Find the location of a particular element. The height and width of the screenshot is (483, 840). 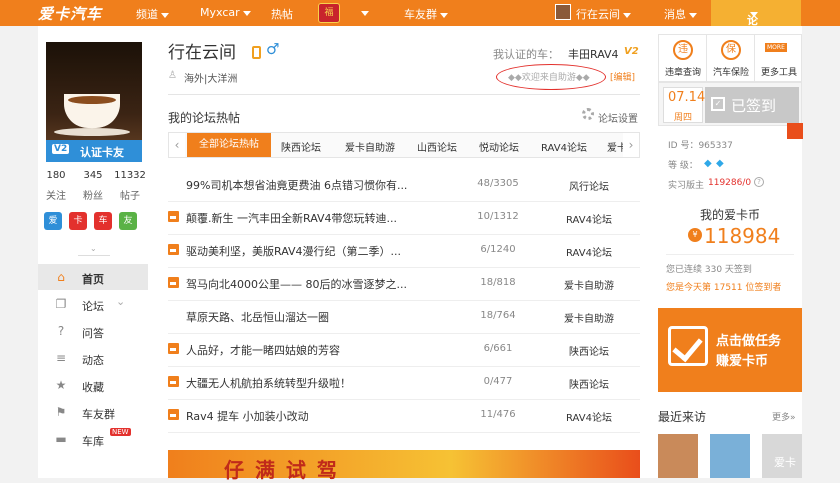

sidebar-item-5: ⚑ 车友群 is located at coordinates (93, 412).